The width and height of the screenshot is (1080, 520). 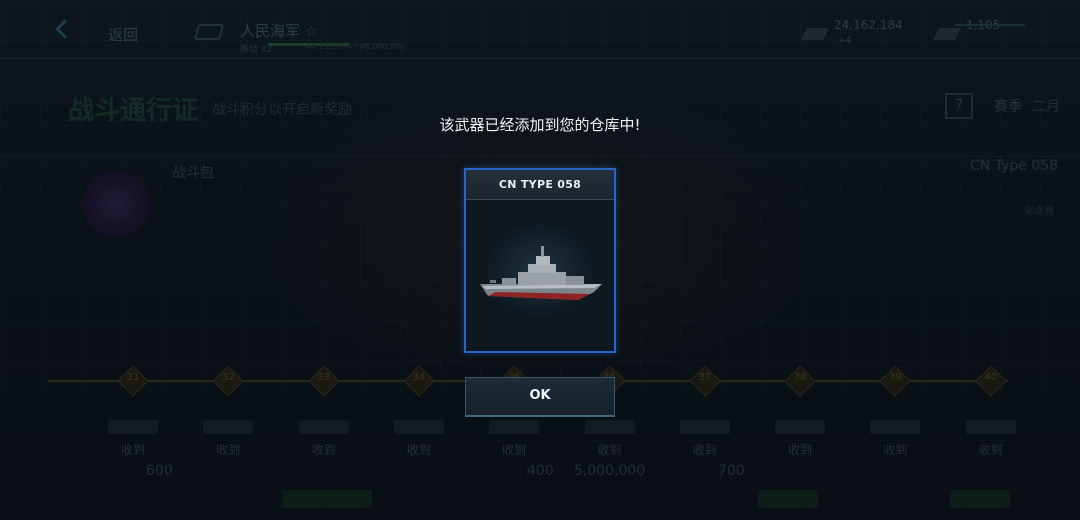 I want to click on ok-button: OK, so click(x=540, y=397).